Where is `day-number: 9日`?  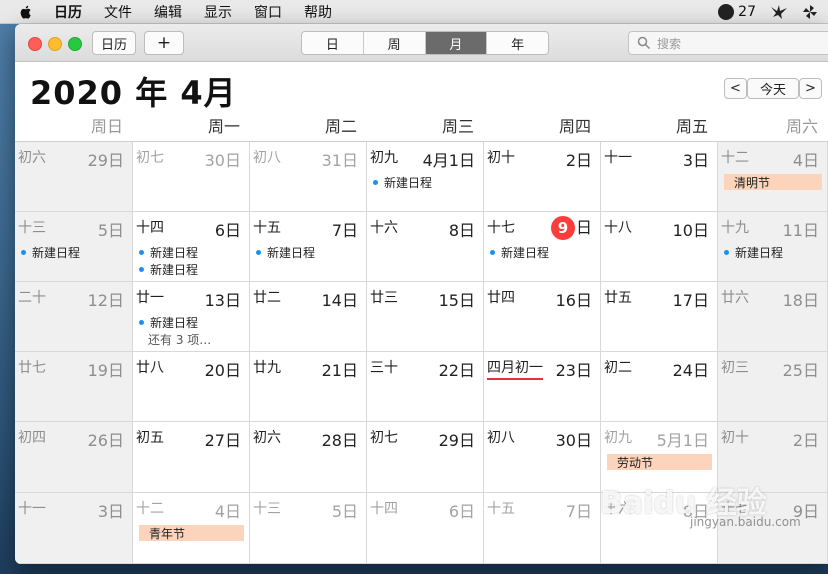 day-number: 9日 is located at coordinates (571, 227).